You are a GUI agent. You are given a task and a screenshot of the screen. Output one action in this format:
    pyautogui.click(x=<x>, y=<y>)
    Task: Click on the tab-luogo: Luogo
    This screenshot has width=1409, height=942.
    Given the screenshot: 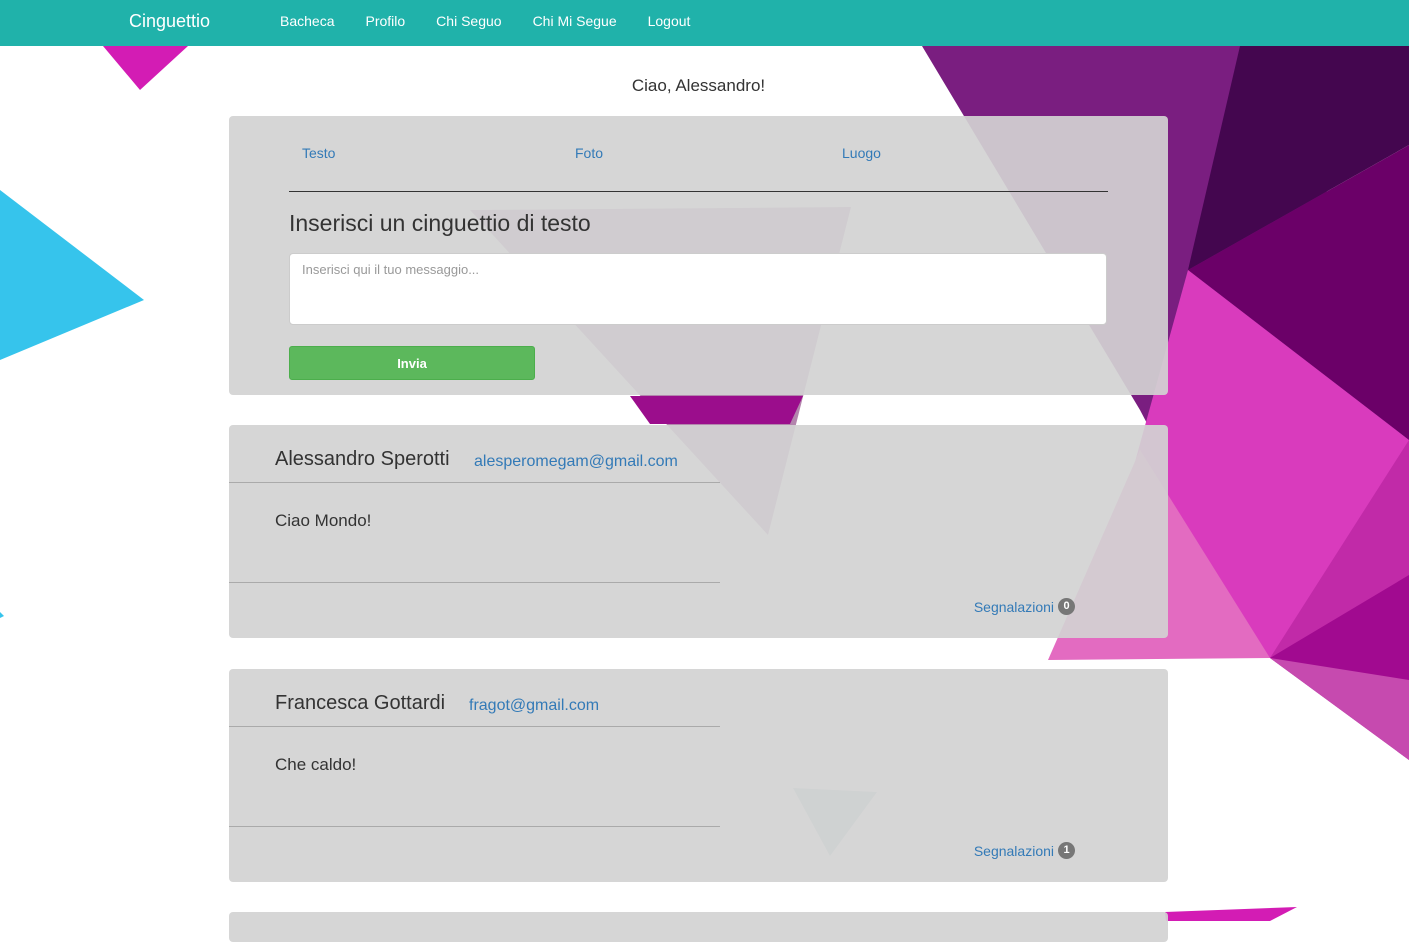 What is the action you would take?
    pyautogui.click(x=861, y=153)
    